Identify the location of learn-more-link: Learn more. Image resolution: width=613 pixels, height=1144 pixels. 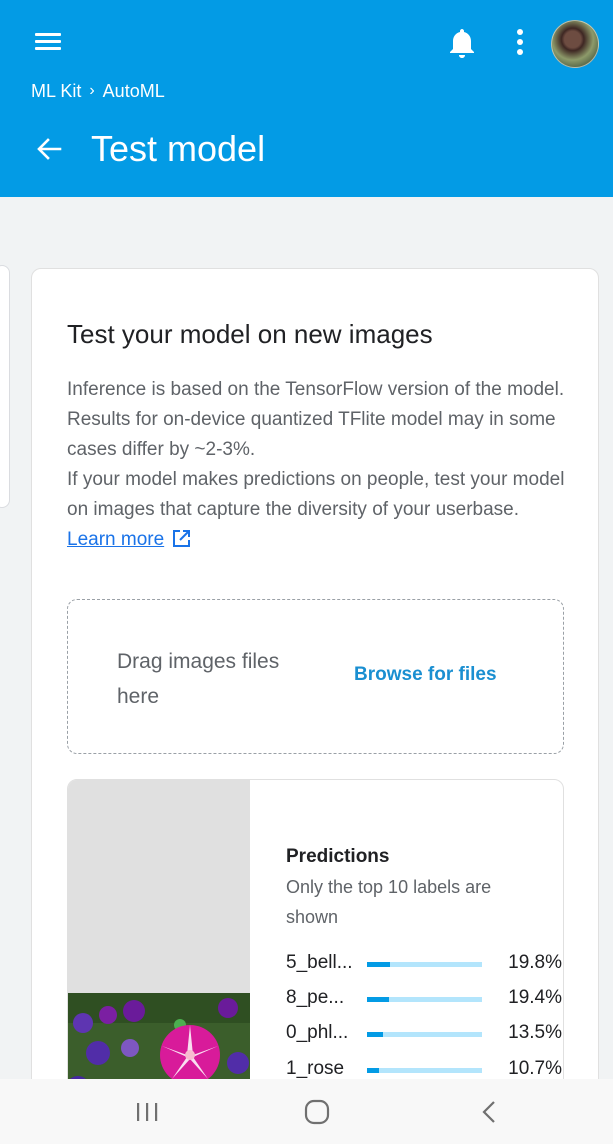
(115, 539).